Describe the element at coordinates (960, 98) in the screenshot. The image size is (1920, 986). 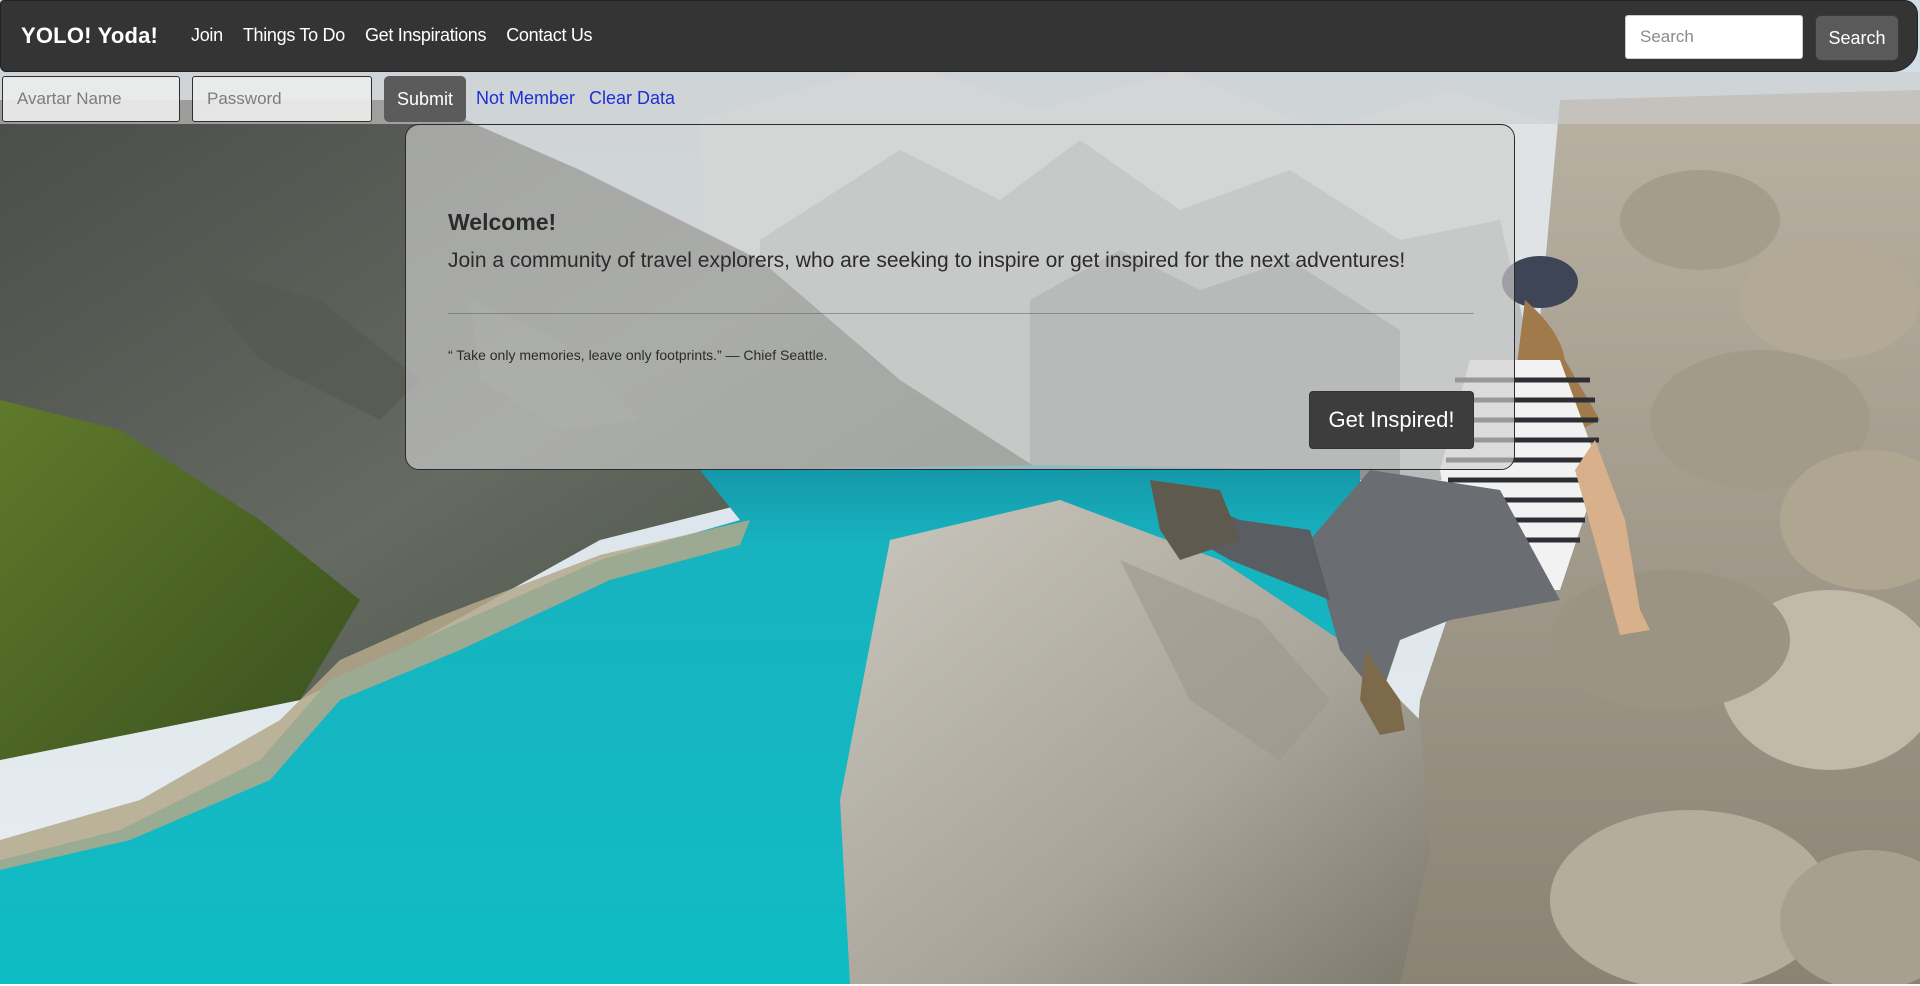
I see `login-bar: Submit Not Member Clear Data` at that location.